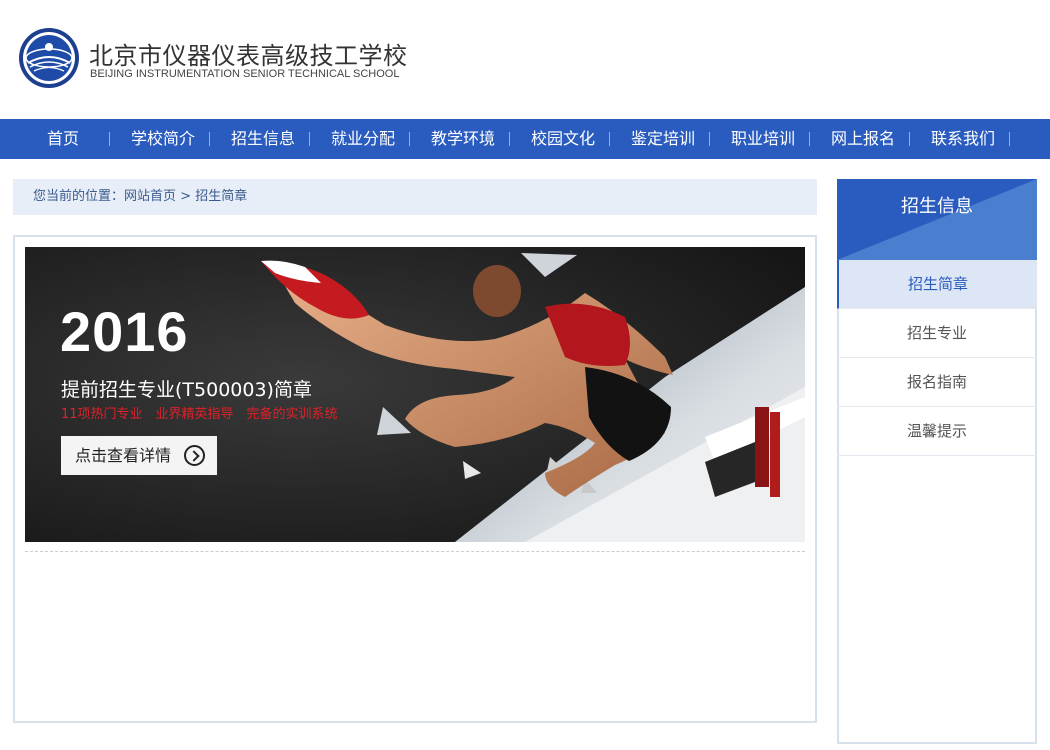 The height and width of the screenshot is (750, 1050). I want to click on nav-item-campus-culture: 校园文化, so click(563, 139).